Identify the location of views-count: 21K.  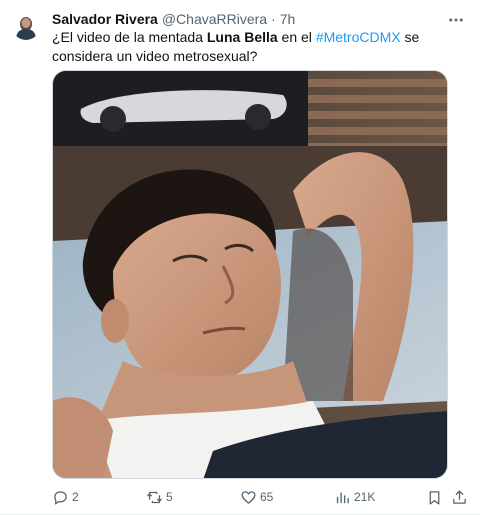
(365, 497).